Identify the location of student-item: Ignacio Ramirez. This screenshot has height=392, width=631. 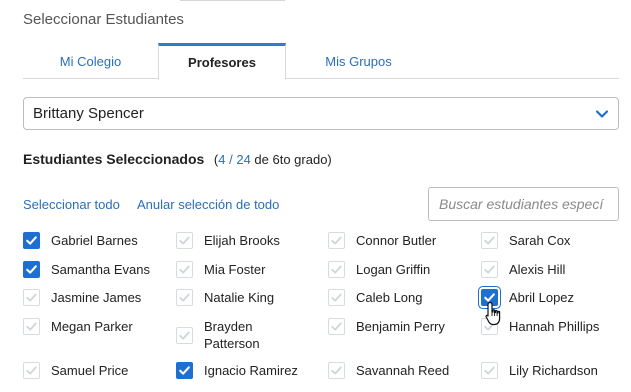
(250, 370).